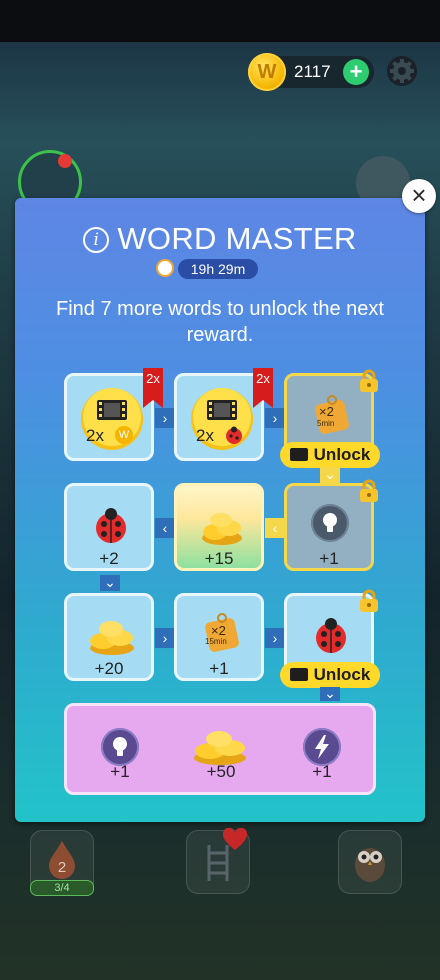 This screenshot has height=980, width=440. I want to click on drop-progress: 3/4, so click(62, 888).